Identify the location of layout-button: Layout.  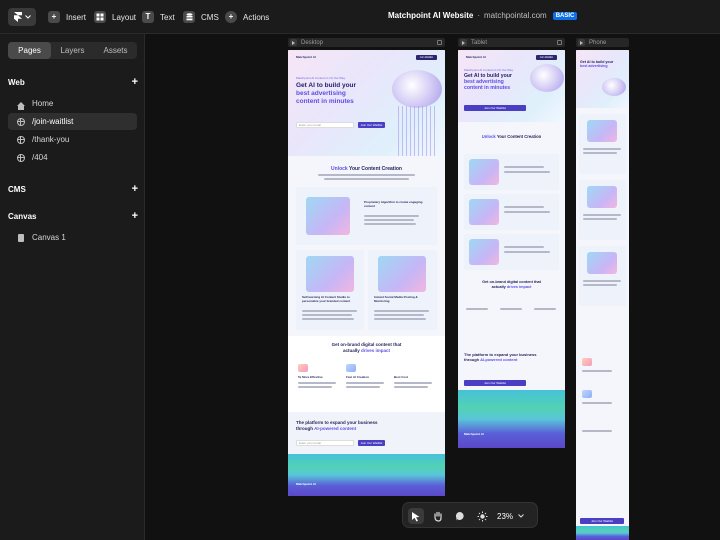
(115, 17).